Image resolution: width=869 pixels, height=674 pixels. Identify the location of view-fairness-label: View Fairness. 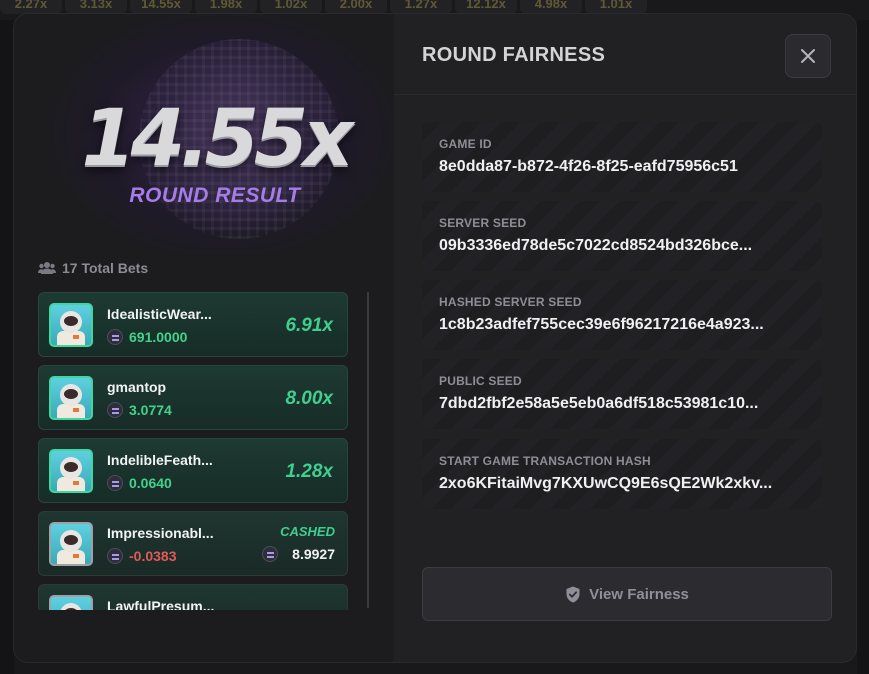
(639, 594).